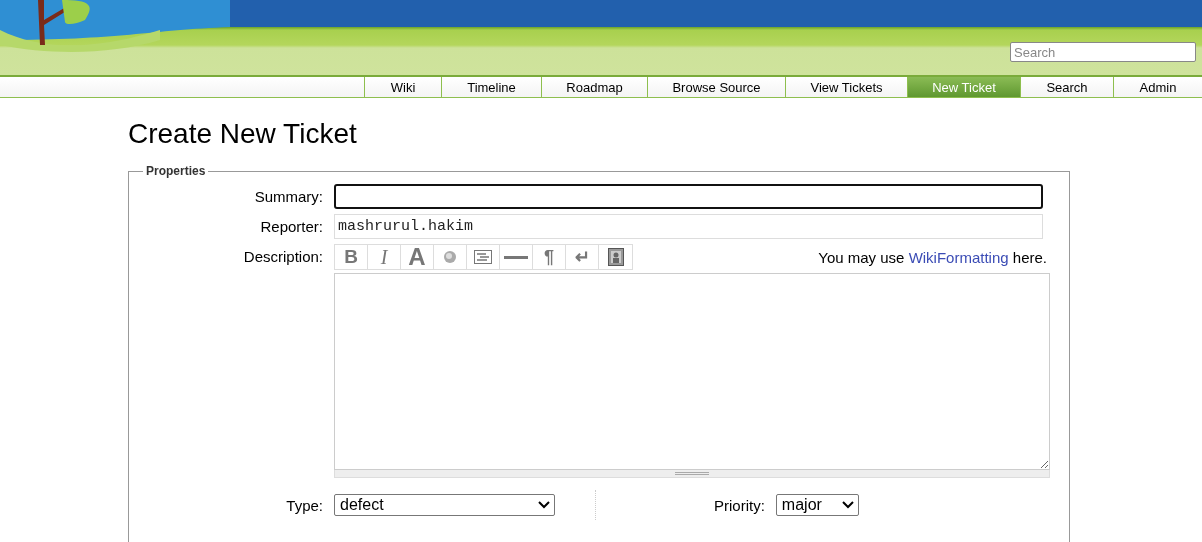  I want to click on nav-tab: Wiki, so click(402, 87).